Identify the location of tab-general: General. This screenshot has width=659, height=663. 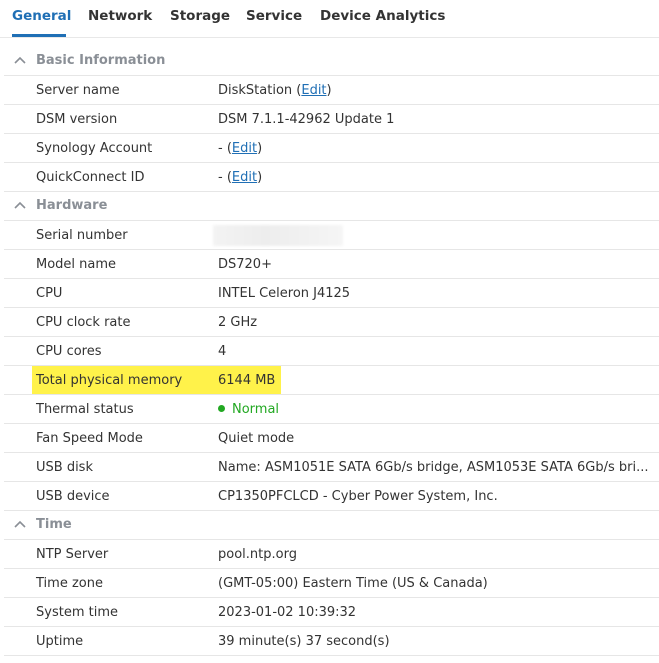
(41, 16).